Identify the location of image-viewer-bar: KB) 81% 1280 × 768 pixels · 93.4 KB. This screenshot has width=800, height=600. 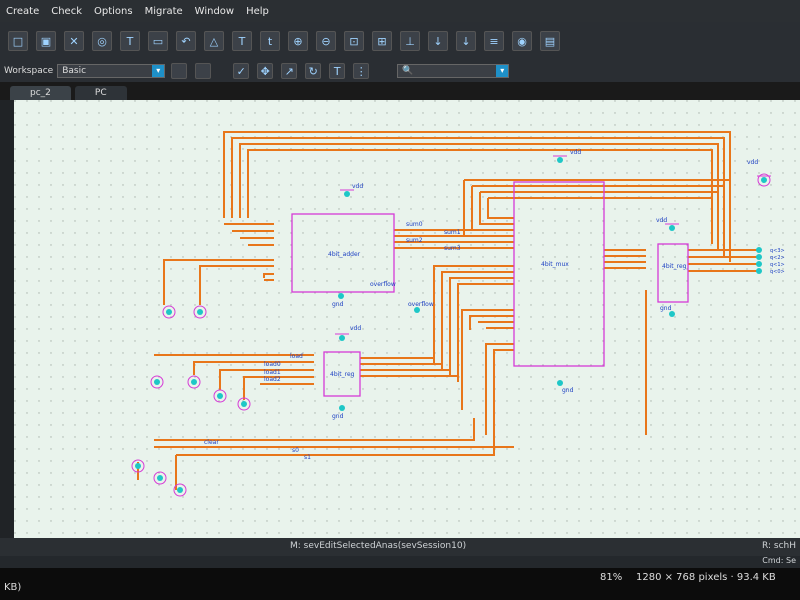
(400, 584).